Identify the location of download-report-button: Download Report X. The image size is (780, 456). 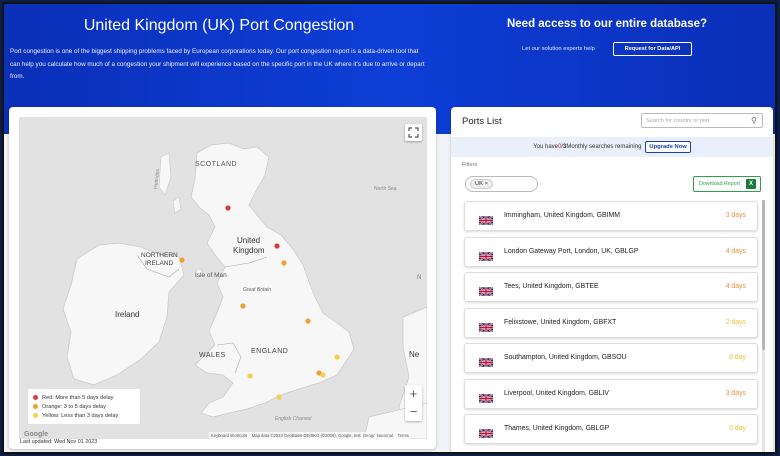
(727, 184).